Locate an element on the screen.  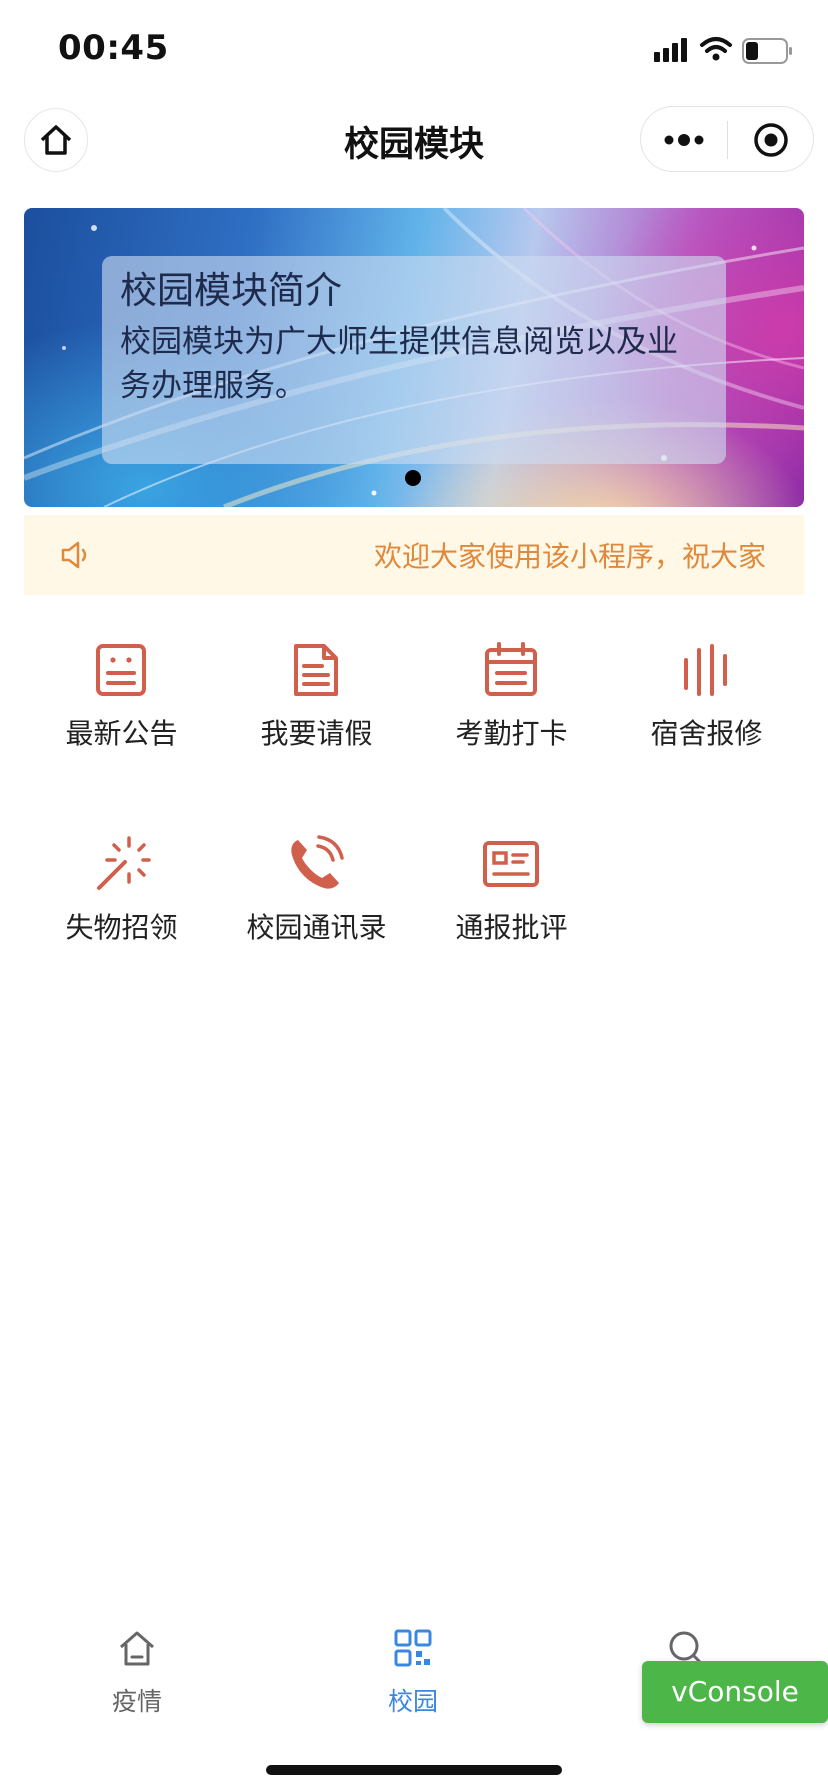
more-dots-icon is located at coordinates (684, 140).